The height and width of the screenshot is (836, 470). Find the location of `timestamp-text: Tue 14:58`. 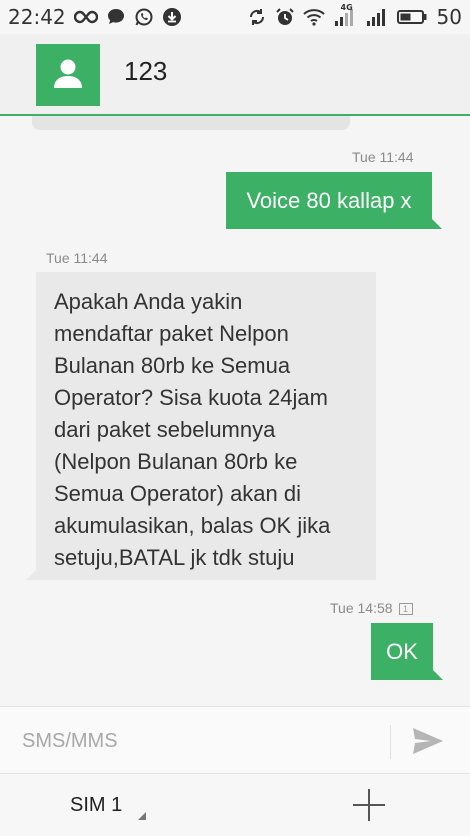

timestamp-text: Tue 14:58 is located at coordinates (361, 608).